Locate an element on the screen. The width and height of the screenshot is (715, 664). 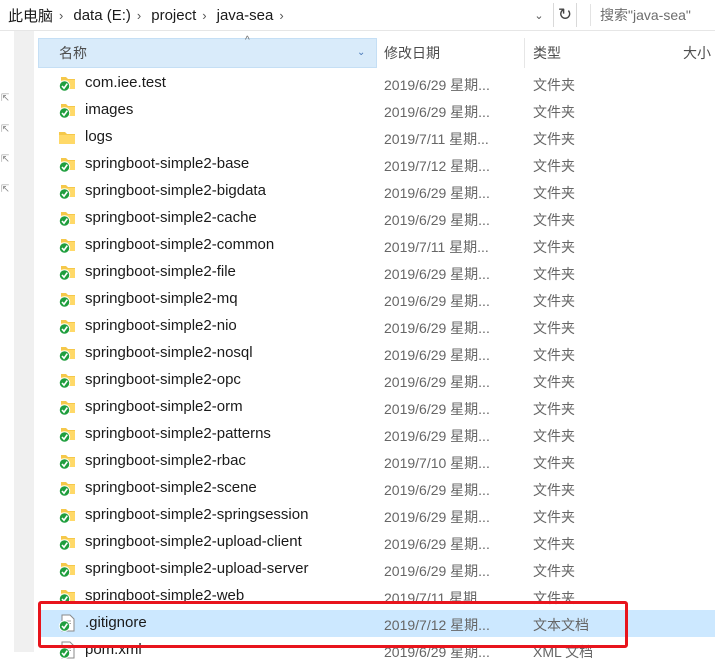
file-row: springboot-simple2-mq 2019/6/29 星期... 文件夹 is located at coordinates (376, 299).